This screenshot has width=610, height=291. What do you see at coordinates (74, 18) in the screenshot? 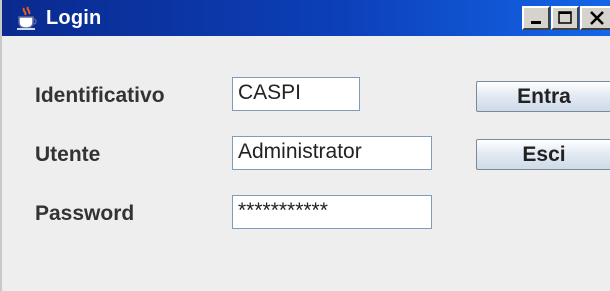
I see `window-title: Login` at bounding box center [74, 18].